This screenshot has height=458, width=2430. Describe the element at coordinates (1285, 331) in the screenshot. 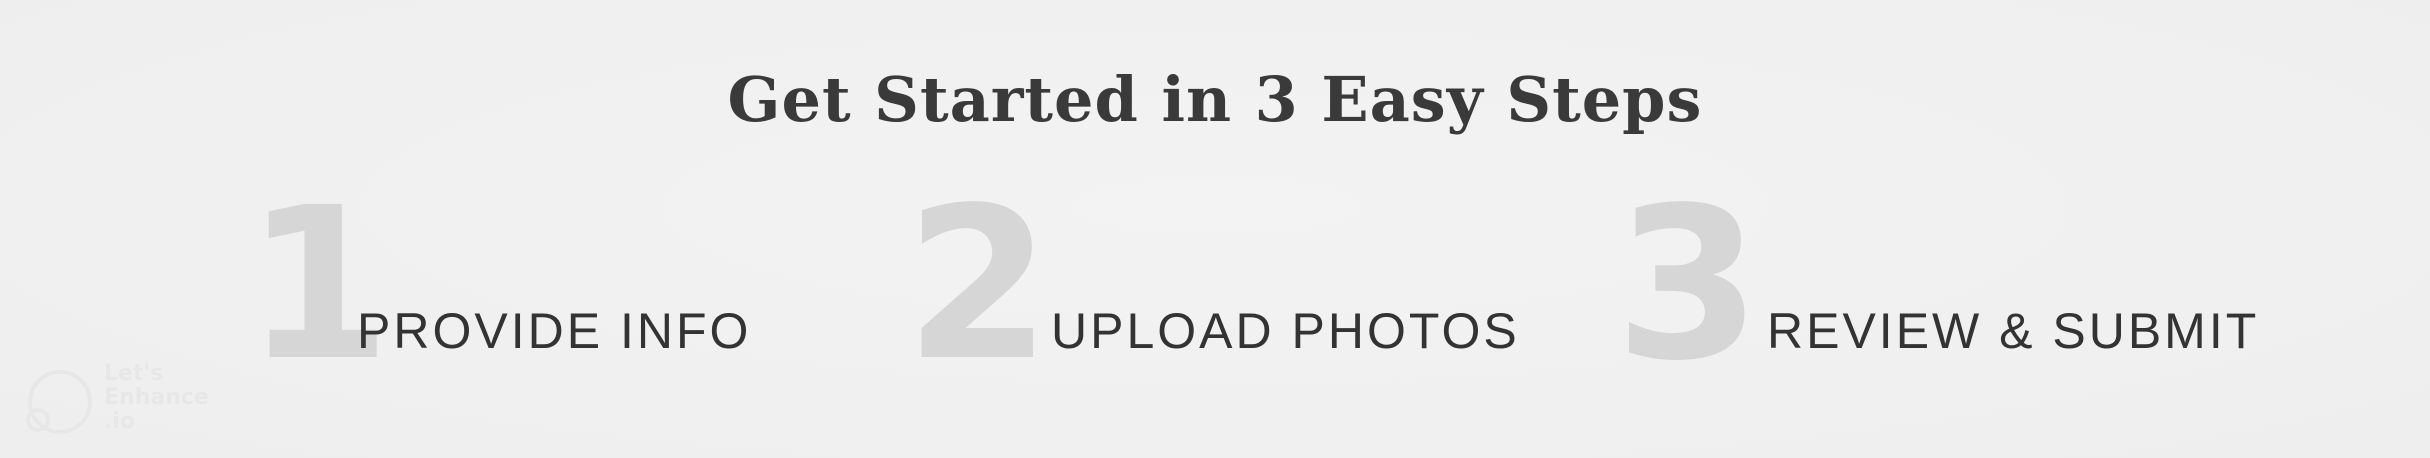

I see `step-label: UPLOAD PHOTOS` at that location.